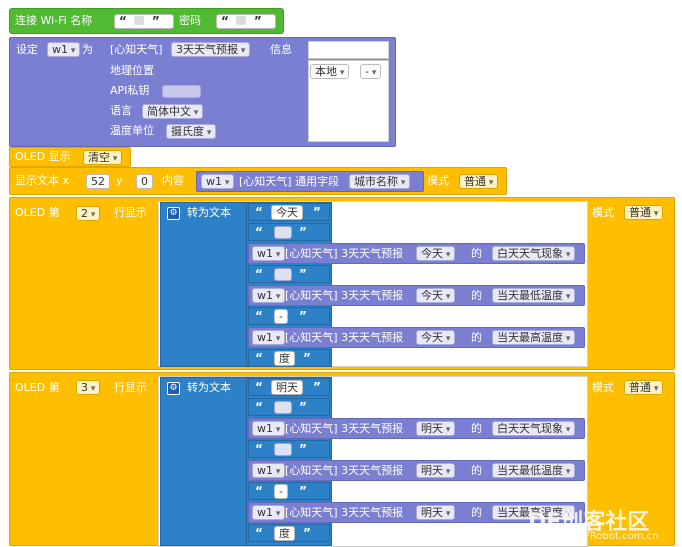  Describe the element at coordinates (88, 387) in the screenshot. I see `row-number-dropdown: 3` at that location.